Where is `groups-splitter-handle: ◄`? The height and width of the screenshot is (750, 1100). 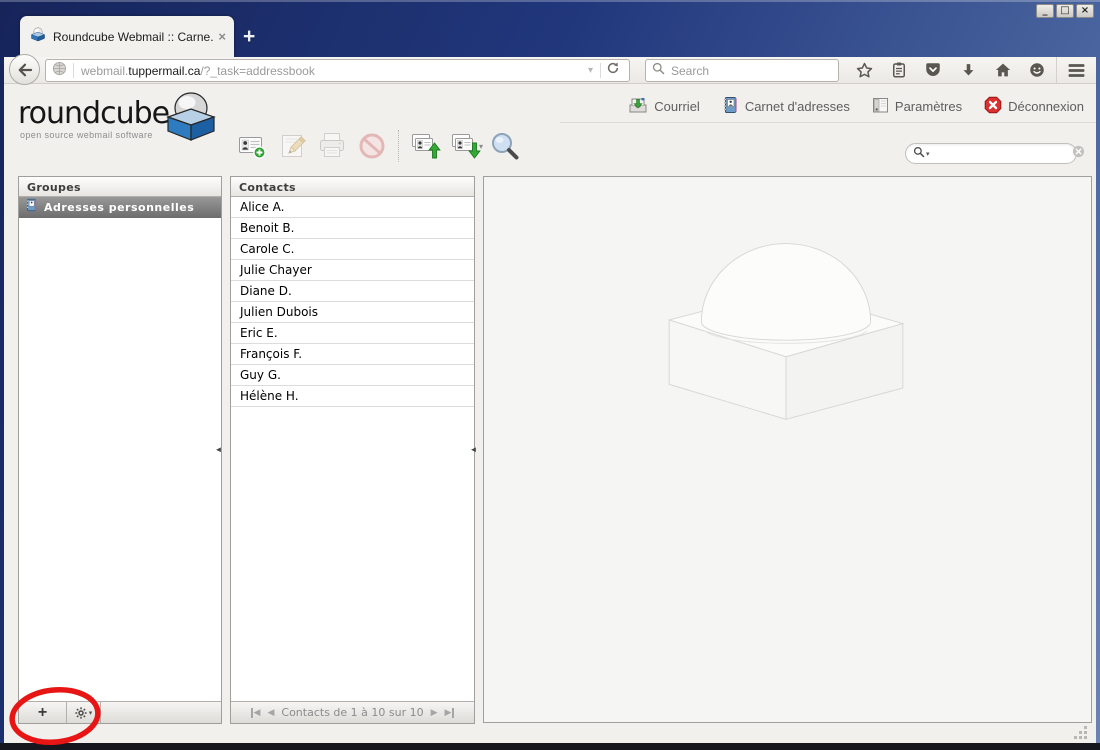
groups-splitter-handle: ◄ is located at coordinates (218, 450).